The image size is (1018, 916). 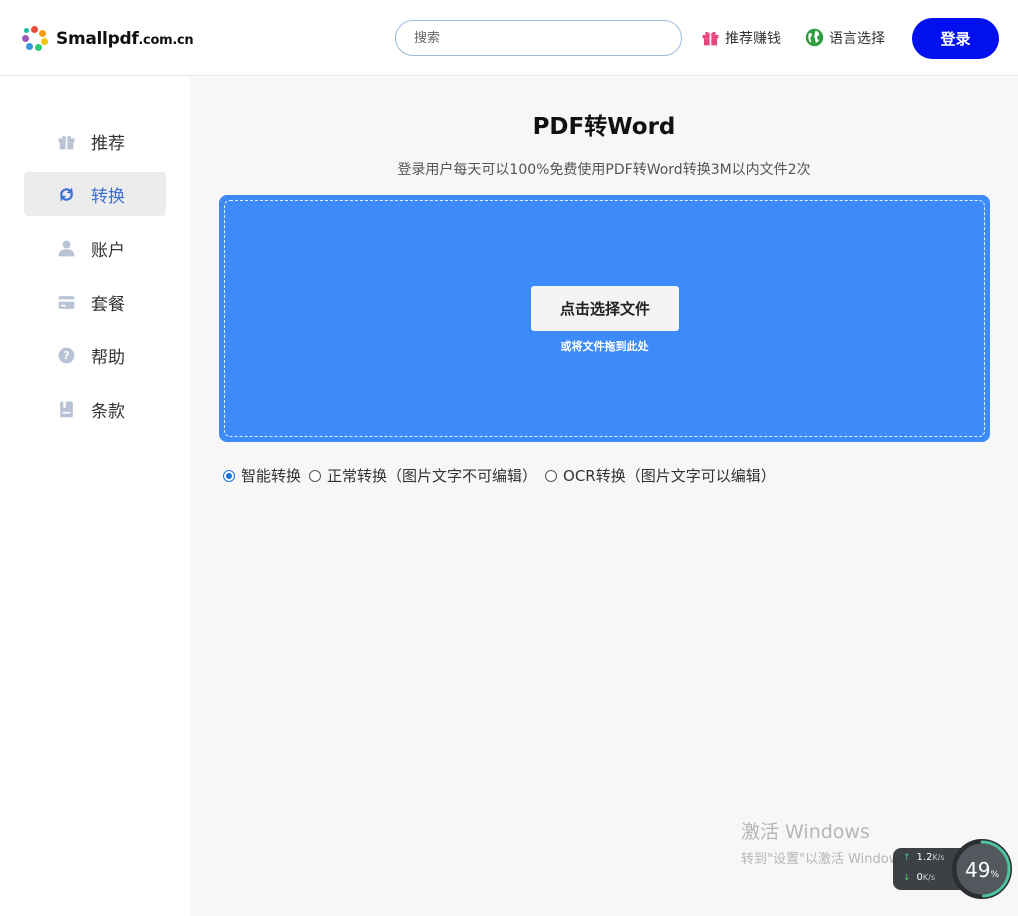 What do you see at coordinates (35, 39) in the screenshot?
I see `logo-icon` at bounding box center [35, 39].